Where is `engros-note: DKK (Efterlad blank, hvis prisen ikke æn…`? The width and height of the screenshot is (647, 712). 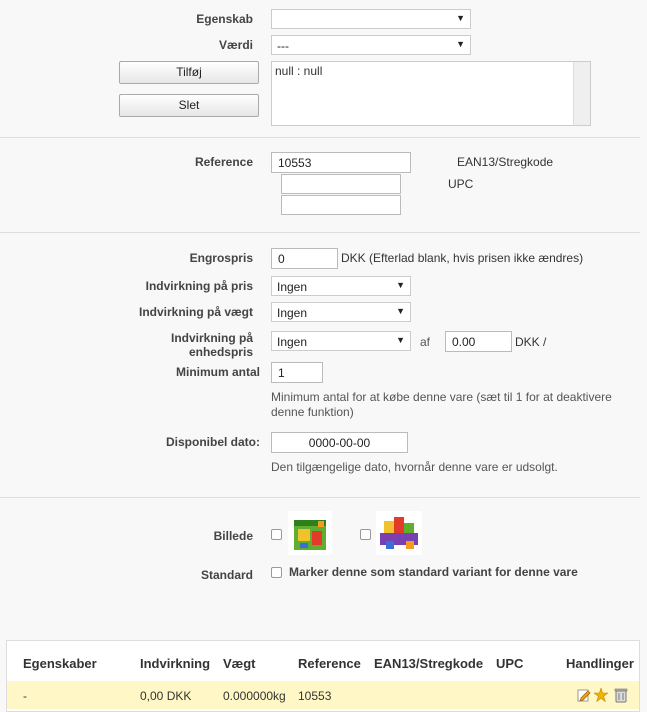 engros-note: DKK (Efterlad blank, hvis prisen ikke æn… is located at coordinates (462, 258).